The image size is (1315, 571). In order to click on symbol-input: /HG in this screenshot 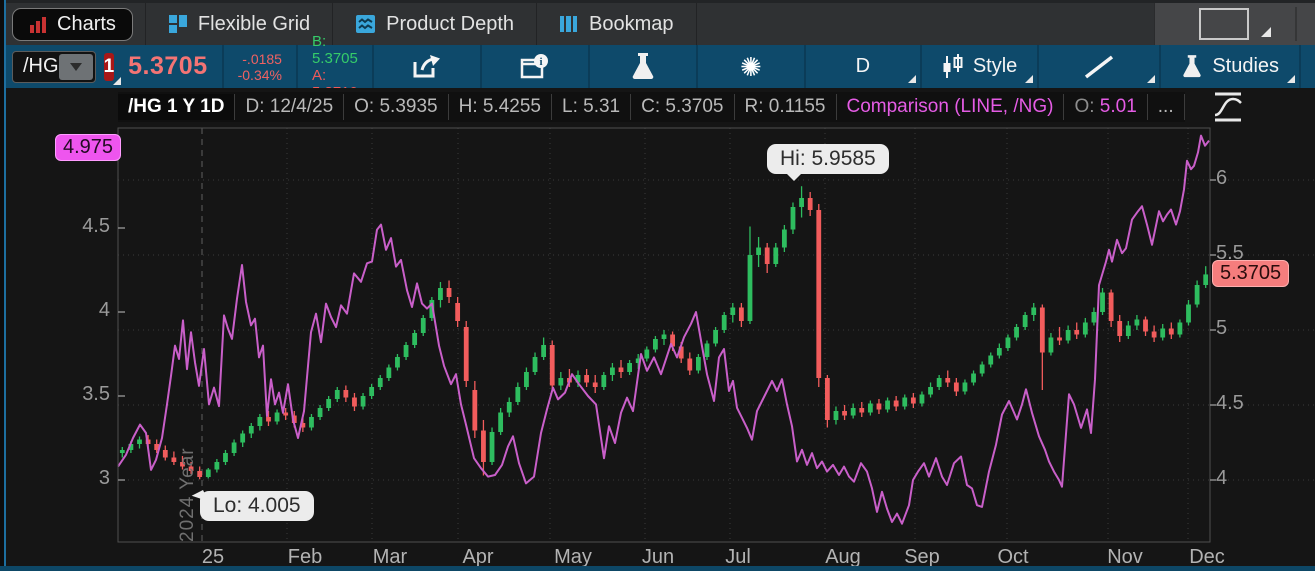, I will do `click(54, 66)`.